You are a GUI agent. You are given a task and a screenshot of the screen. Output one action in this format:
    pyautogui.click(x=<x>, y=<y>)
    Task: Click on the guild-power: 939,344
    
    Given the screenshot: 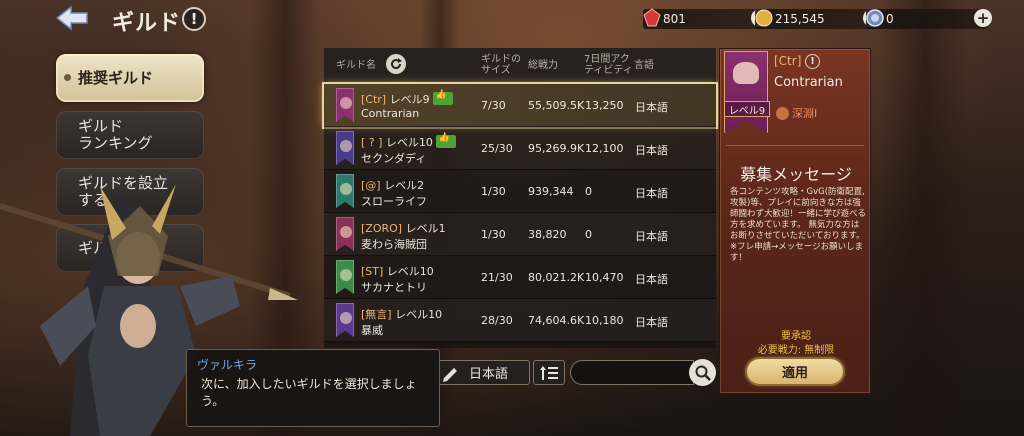 What is the action you would take?
    pyautogui.click(x=551, y=191)
    